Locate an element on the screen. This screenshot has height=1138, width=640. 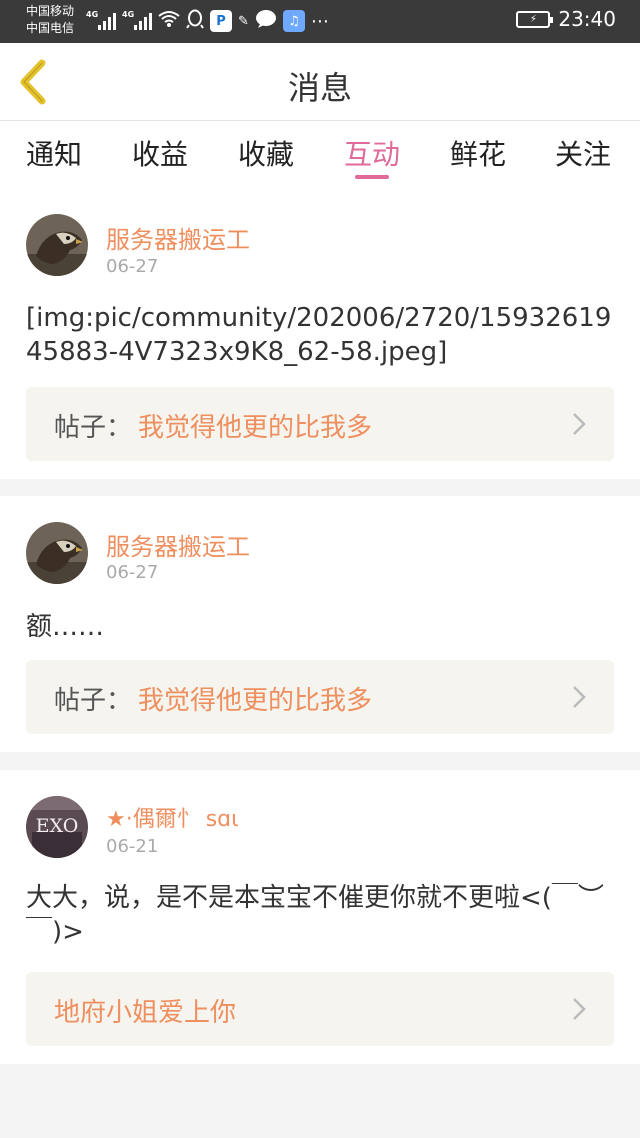
avatar-logo-text: EXO is located at coordinates (57, 826).